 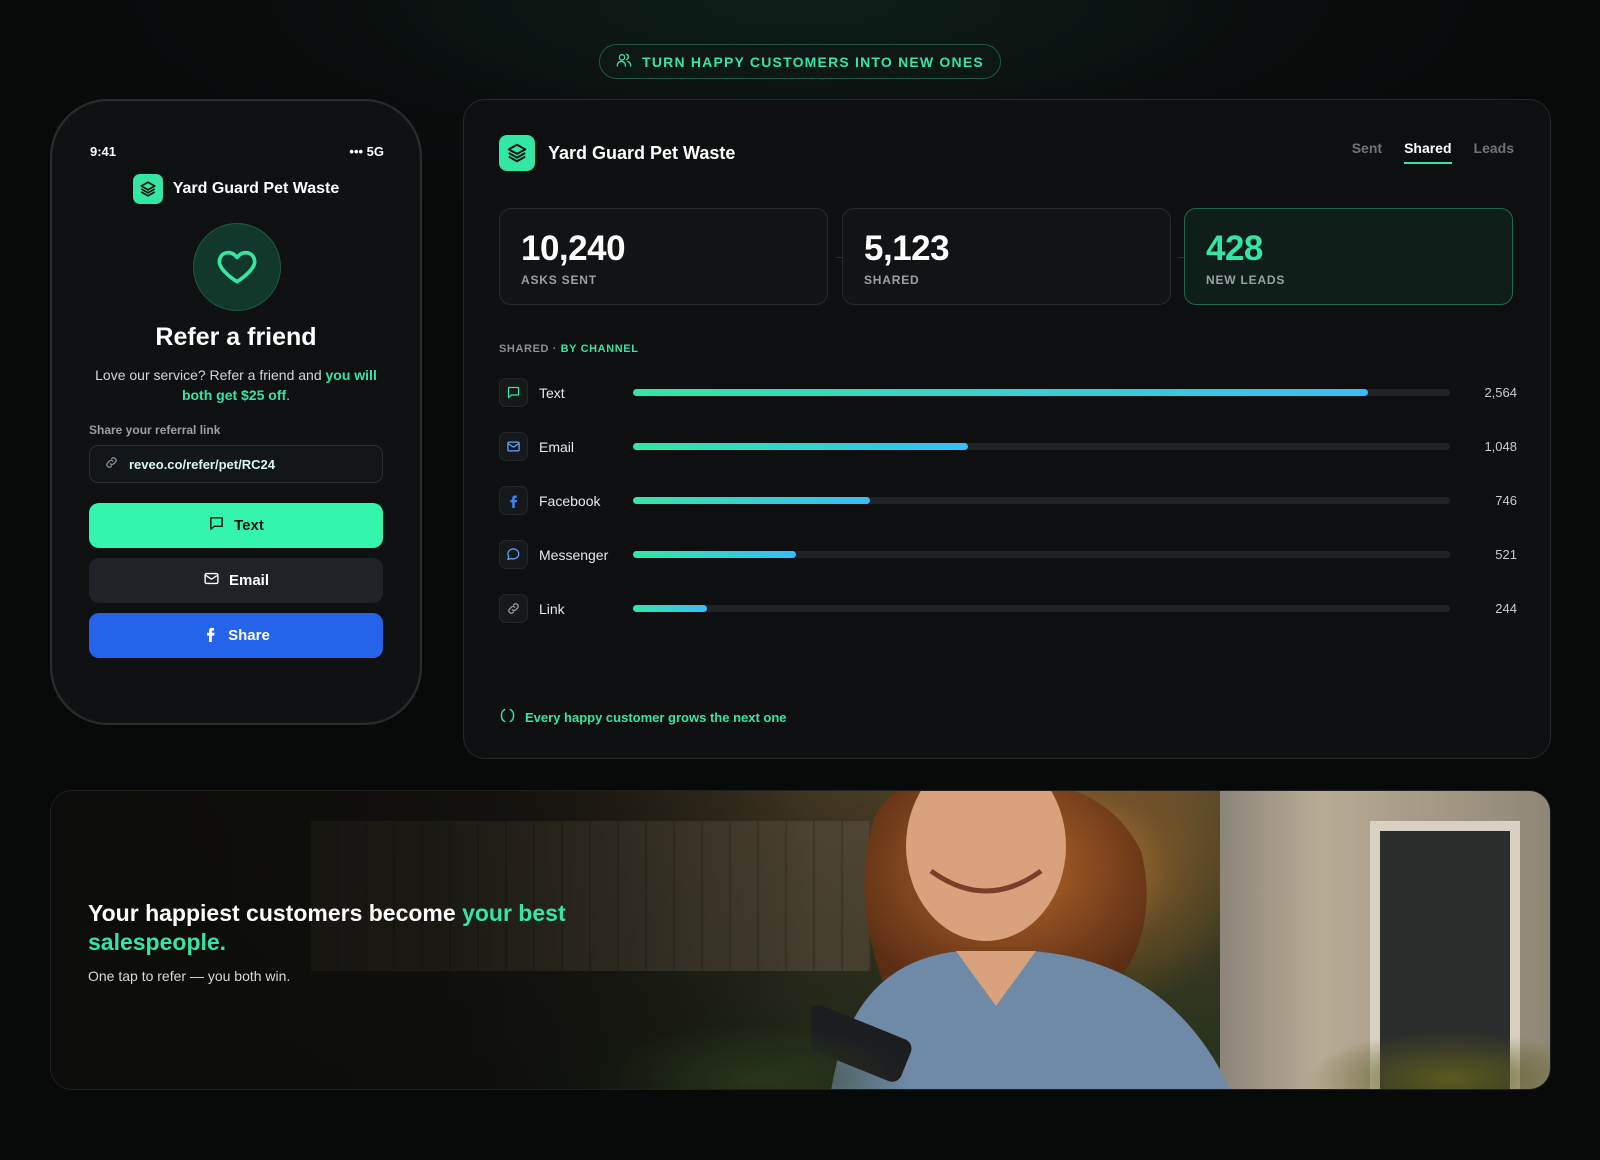 I want to click on channel-section-title: SHARED · BY CHANNEL, so click(x=569, y=349).